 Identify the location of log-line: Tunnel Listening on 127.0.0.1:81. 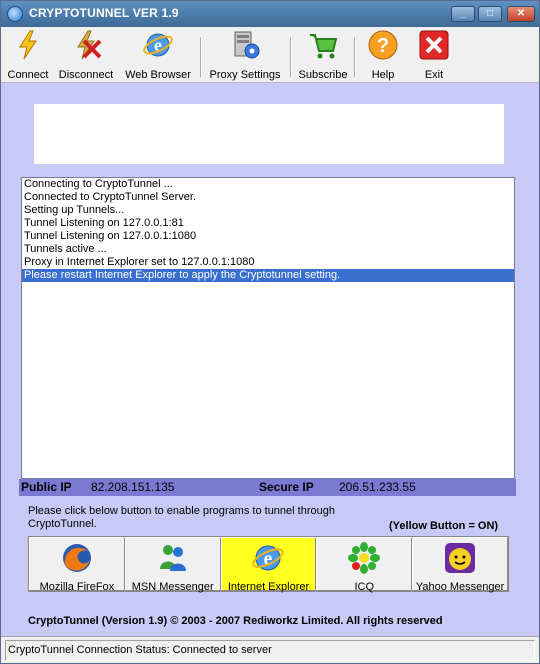
(104, 223).